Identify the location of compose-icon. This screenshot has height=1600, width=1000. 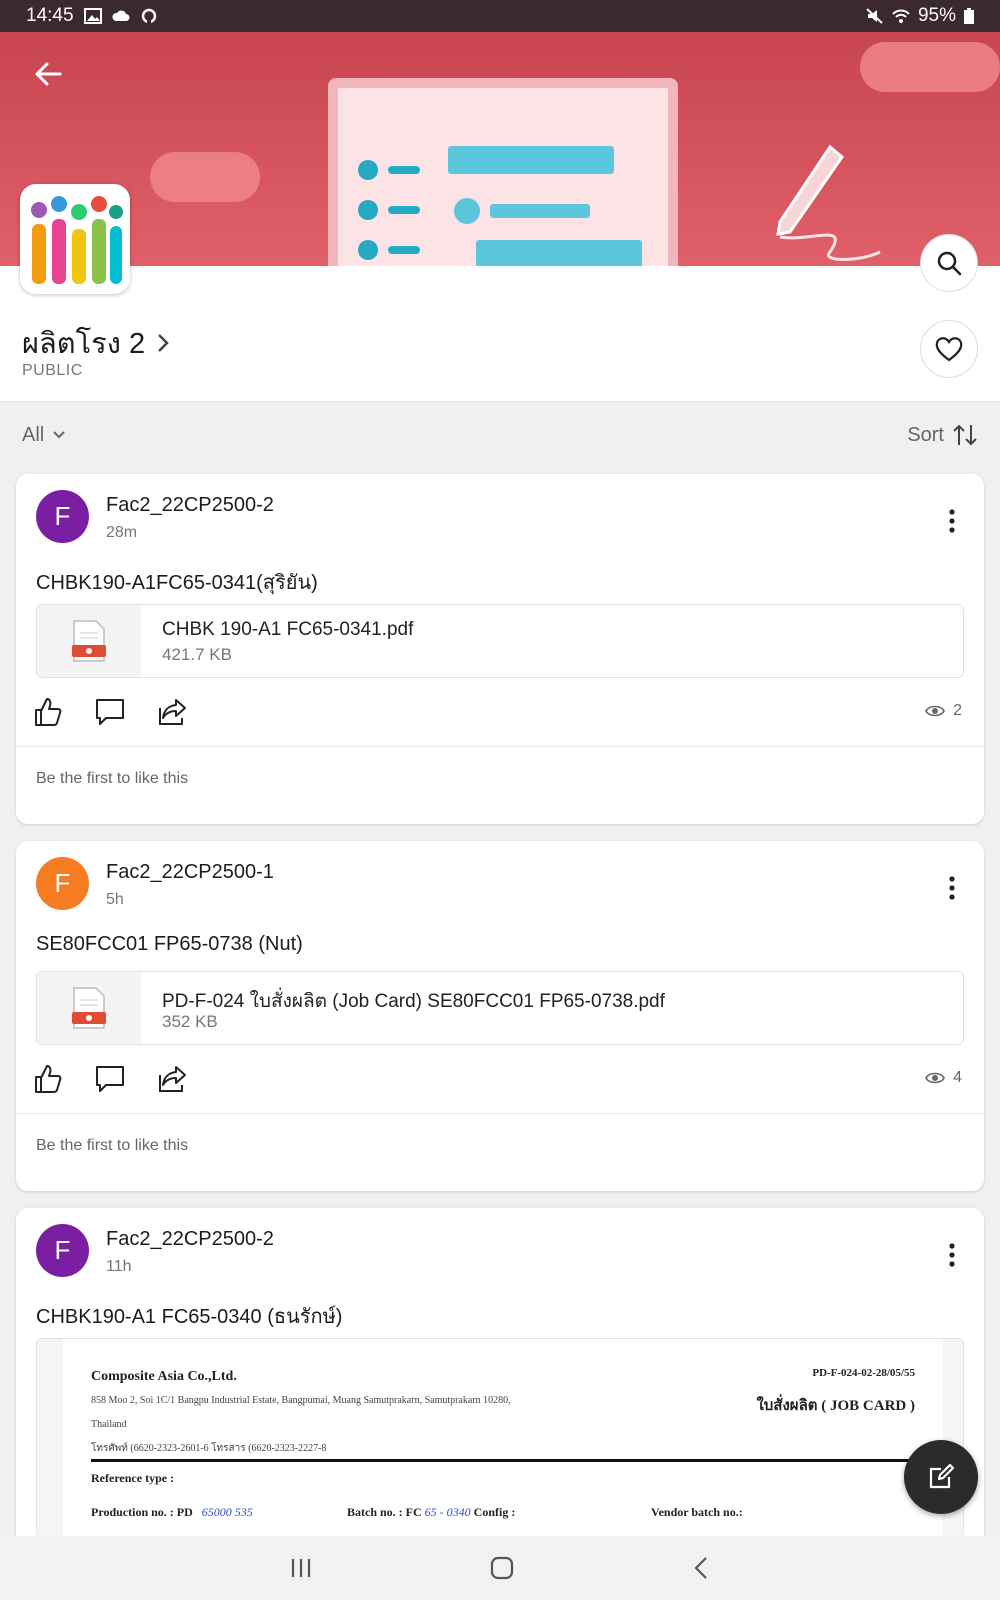
(942, 1476).